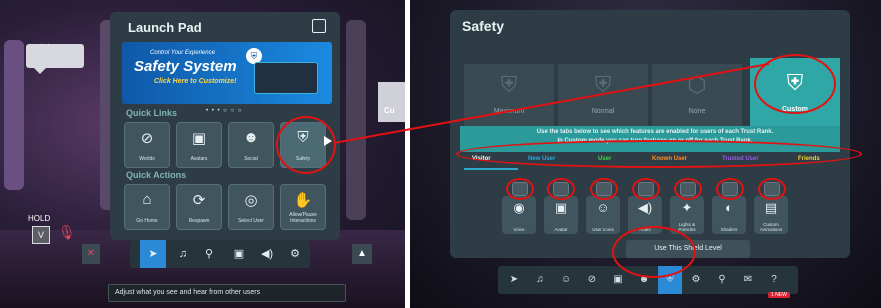  What do you see at coordinates (319, 26) in the screenshot?
I see `expand-icon` at bounding box center [319, 26].